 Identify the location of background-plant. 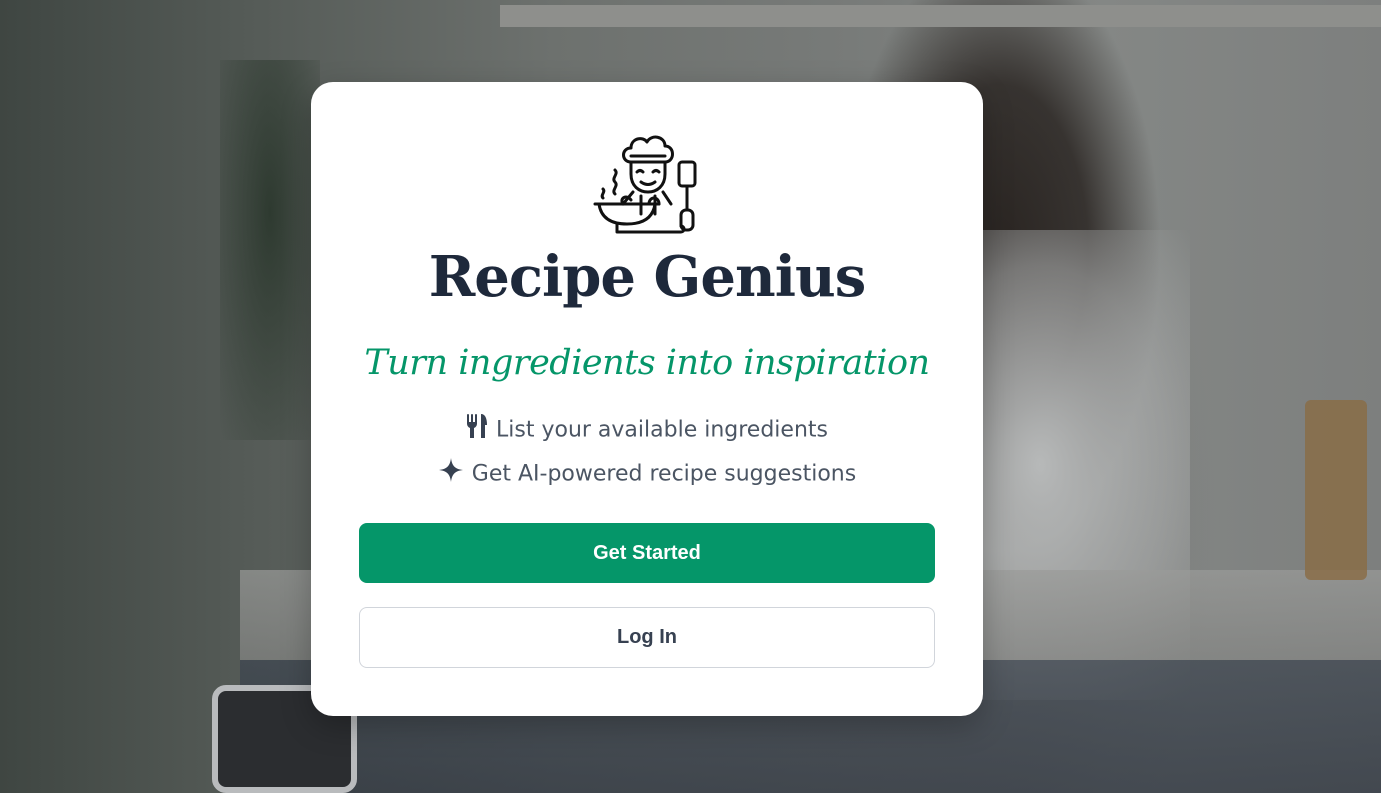
(270, 250).